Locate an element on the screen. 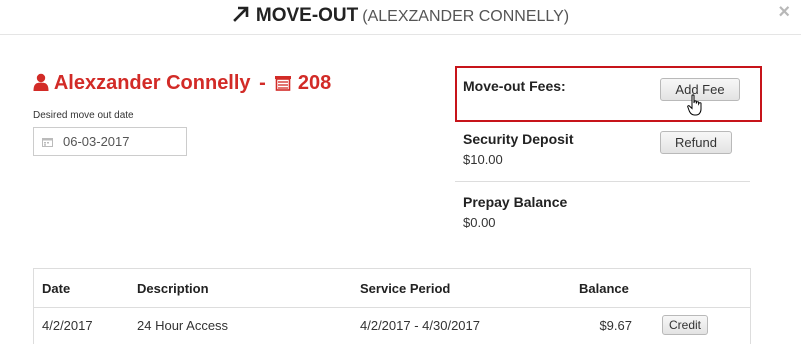 The height and width of the screenshot is (344, 801). tenant-name: Alexzander Connelly is located at coordinates (152, 83).